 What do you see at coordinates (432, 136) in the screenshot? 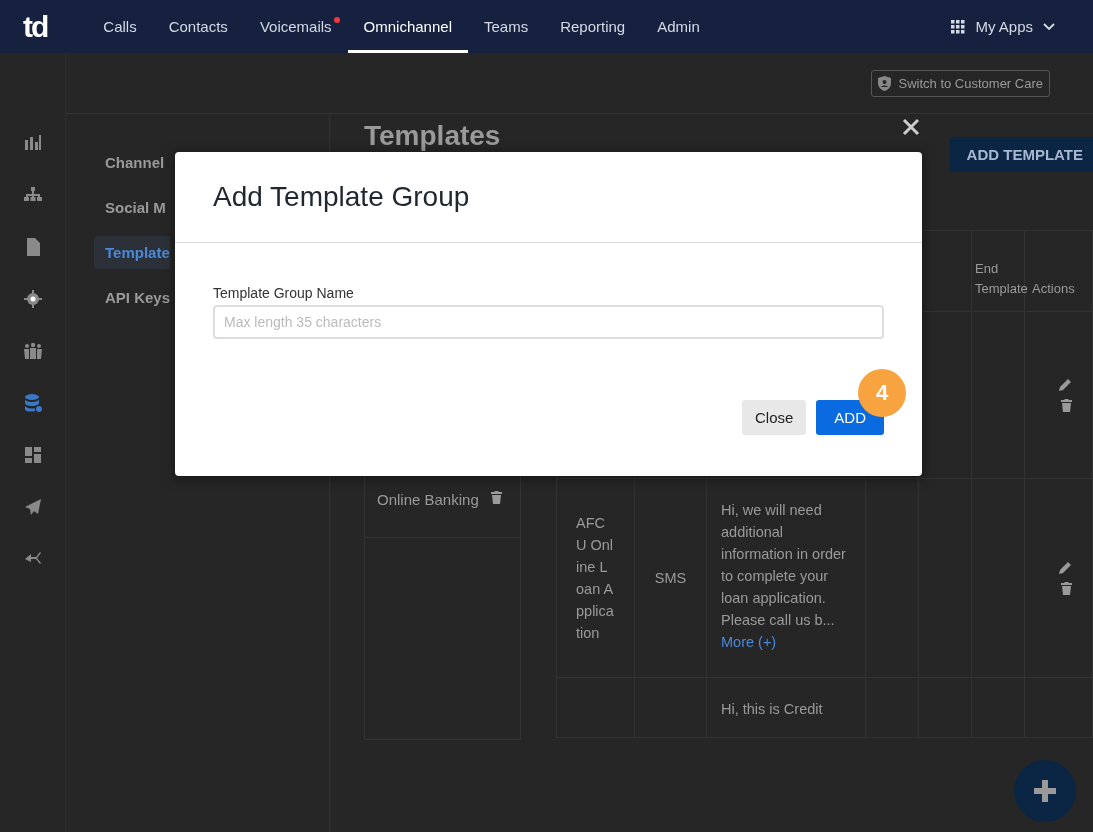
I see `page-title: Templates` at bounding box center [432, 136].